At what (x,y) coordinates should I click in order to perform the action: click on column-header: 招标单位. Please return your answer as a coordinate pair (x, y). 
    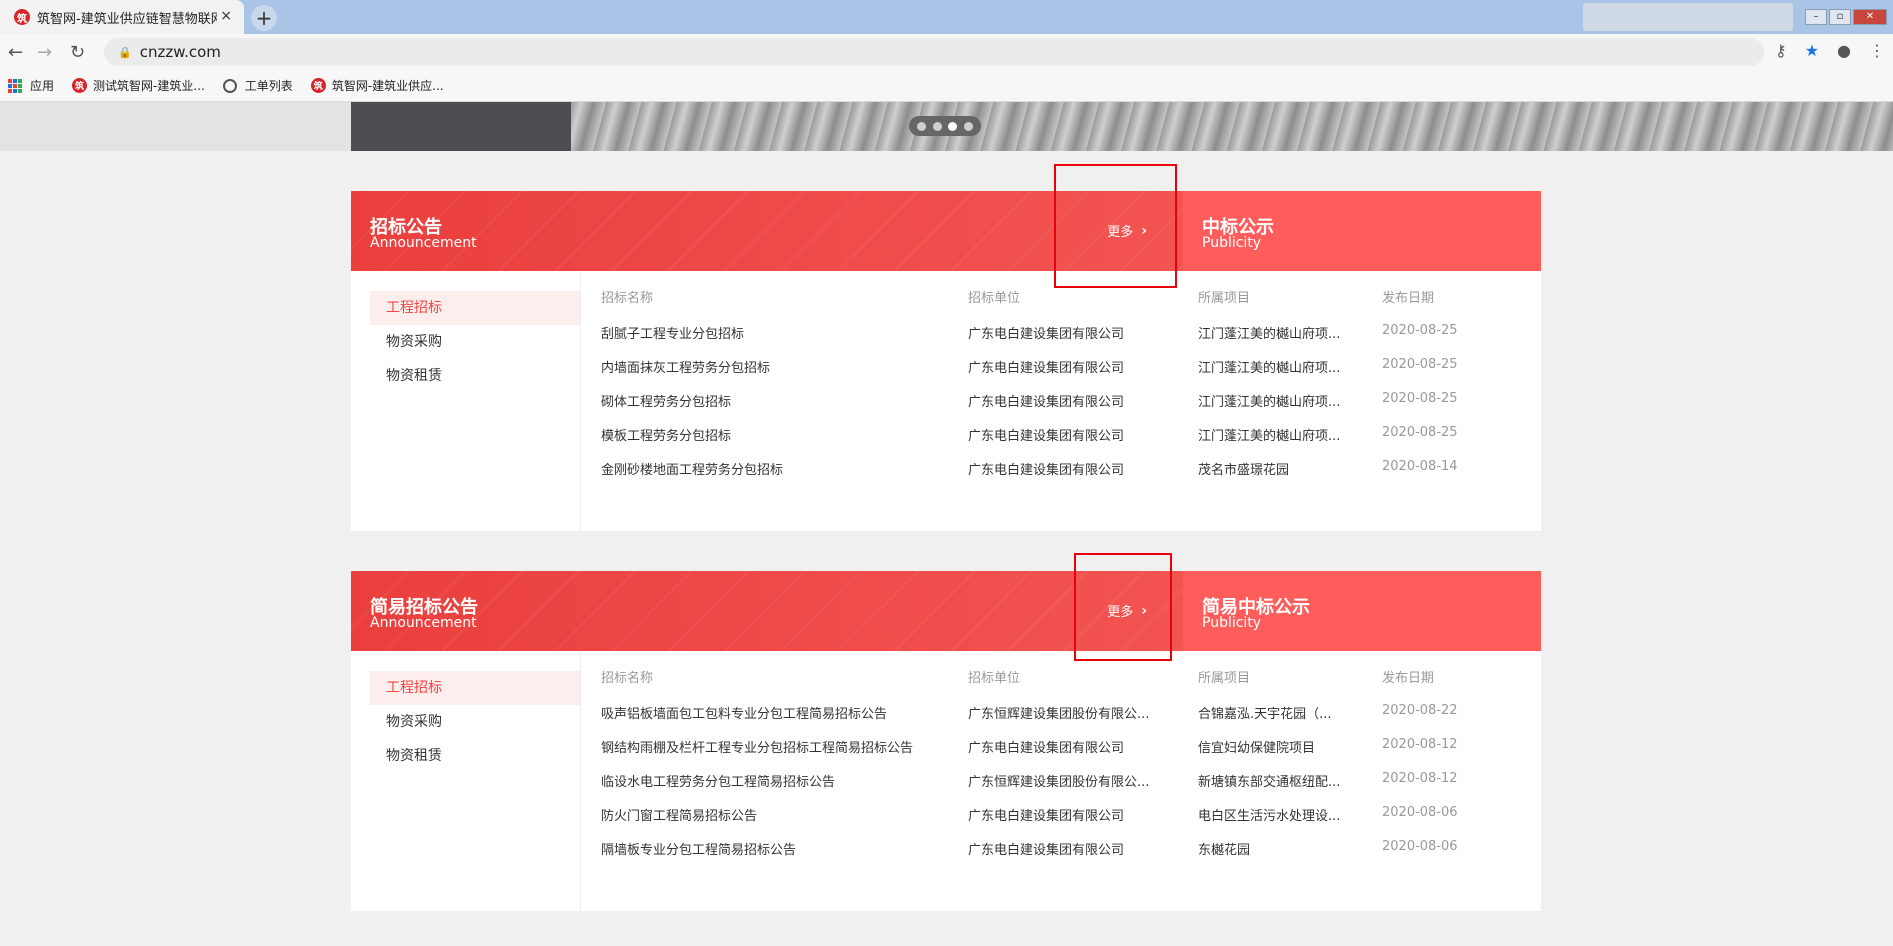
    Looking at the image, I should click on (994, 298).